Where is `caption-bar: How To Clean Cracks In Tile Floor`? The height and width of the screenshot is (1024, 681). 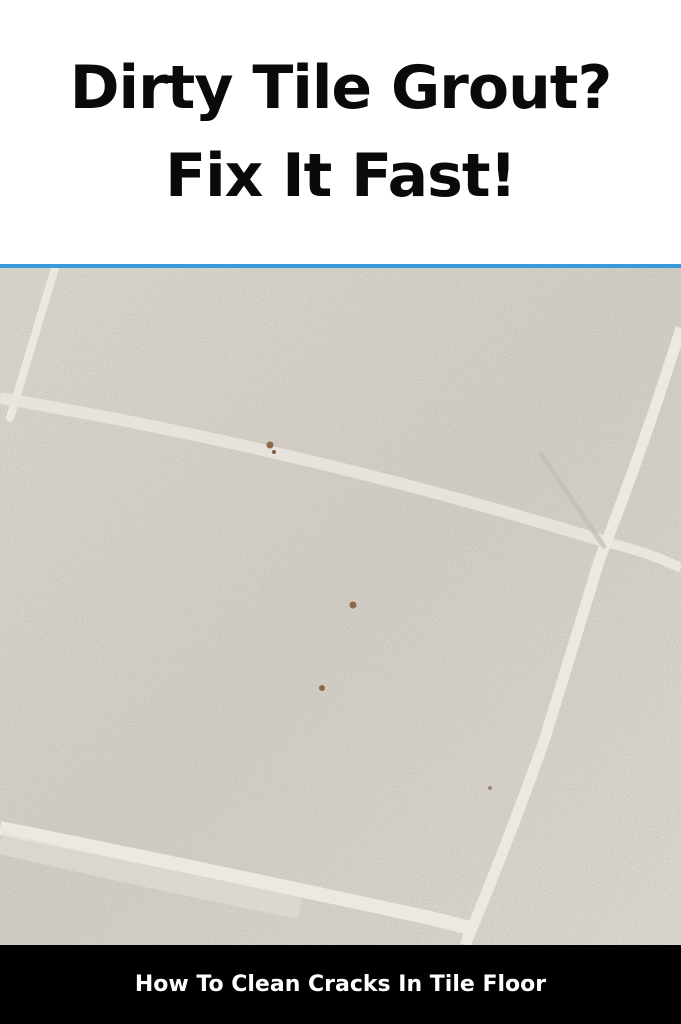 caption-bar: How To Clean Cracks In Tile Floor is located at coordinates (340, 984).